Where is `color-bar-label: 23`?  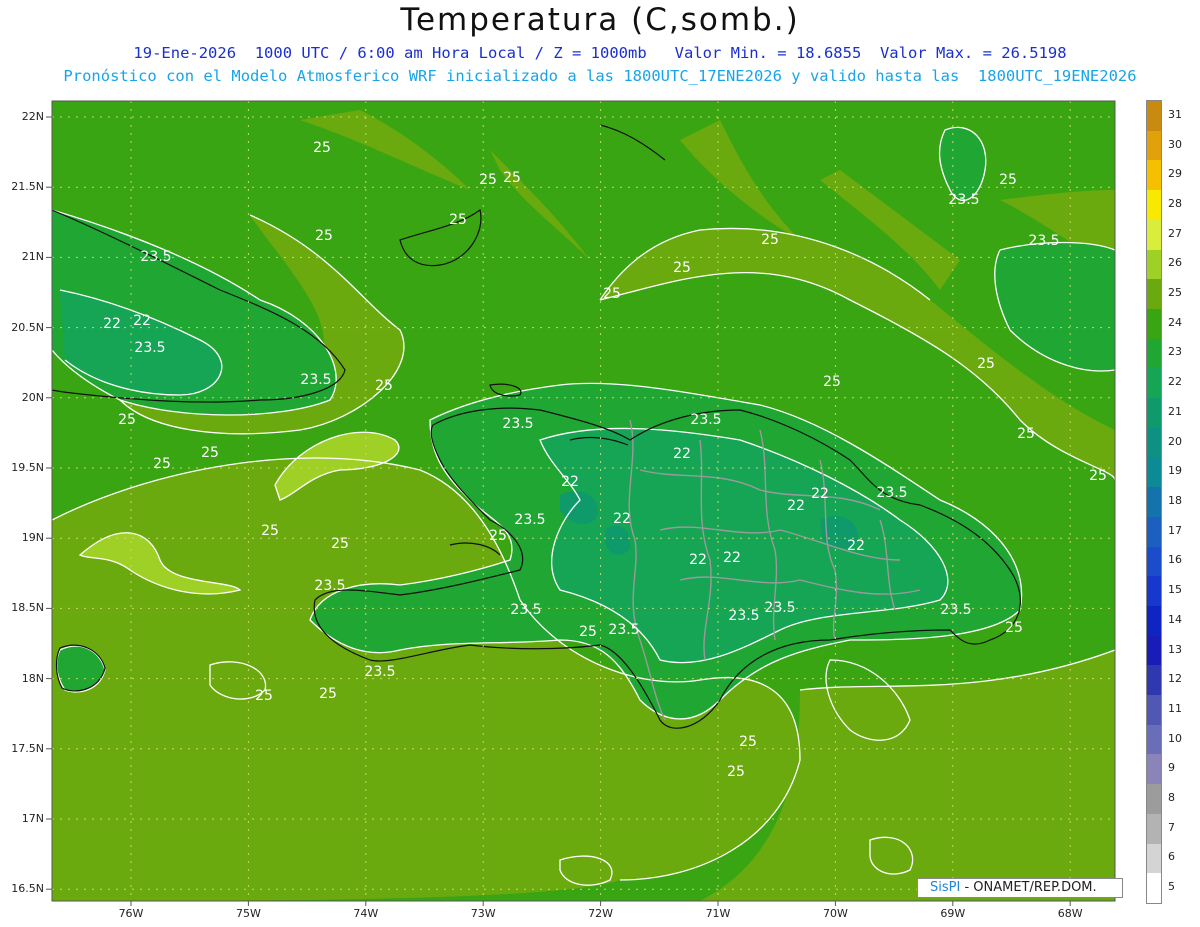
color-bar-label: 23 is located at coordinates (1175, 352).